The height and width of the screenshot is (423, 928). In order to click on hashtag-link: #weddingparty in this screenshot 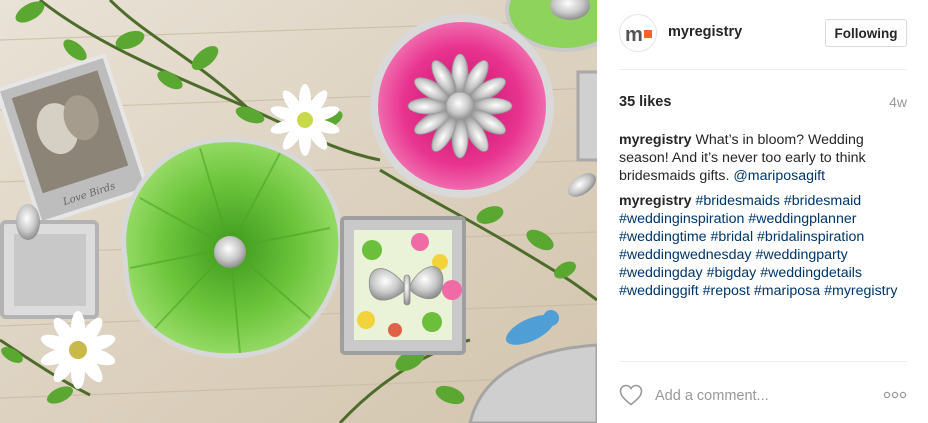, I will do `click(801, 255)`.